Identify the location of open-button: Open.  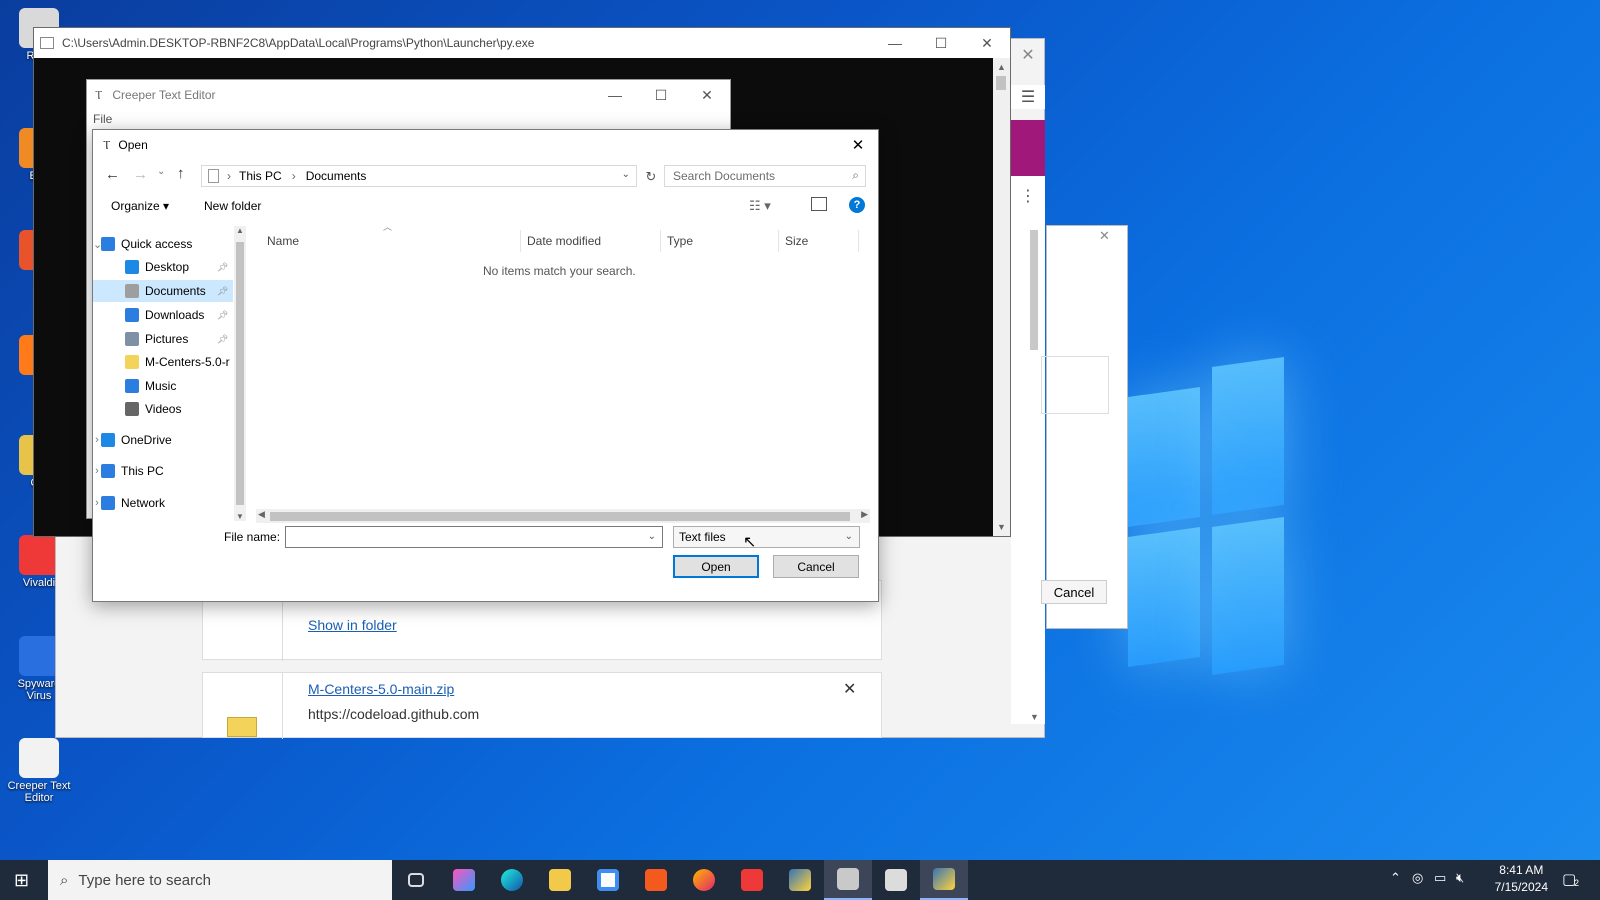
(716, 566).